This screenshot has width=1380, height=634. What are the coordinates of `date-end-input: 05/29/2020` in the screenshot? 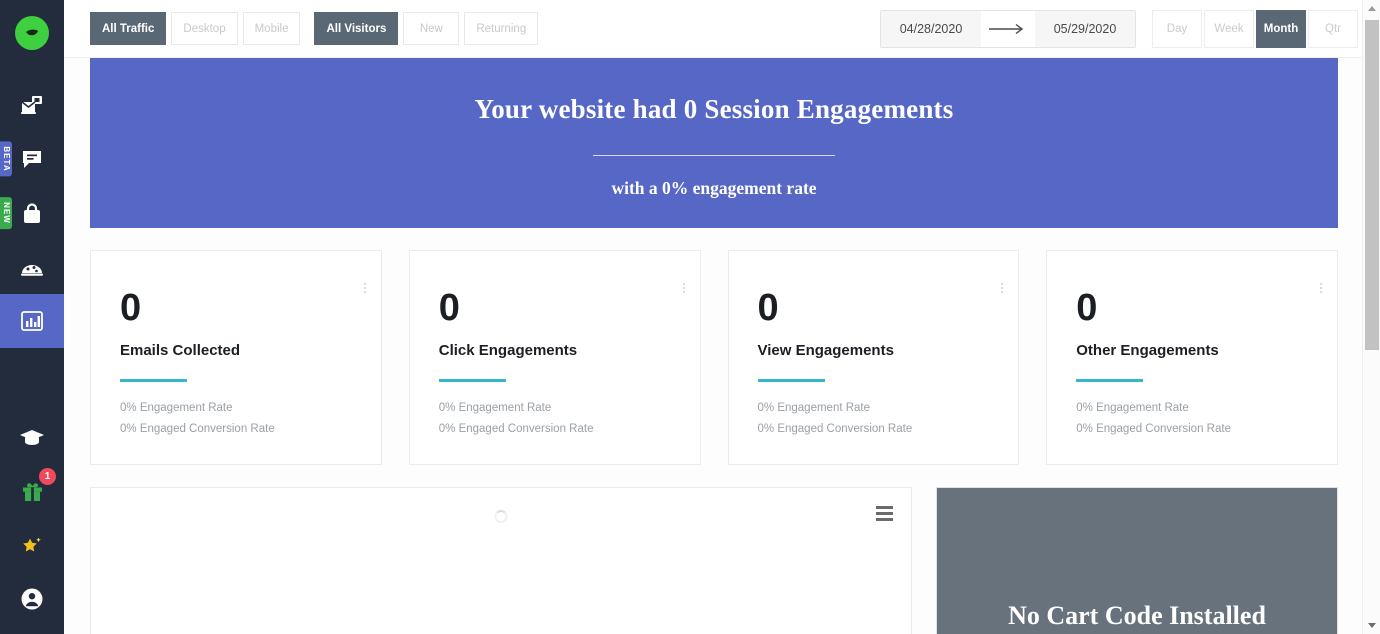 It's located at (1085, 28).